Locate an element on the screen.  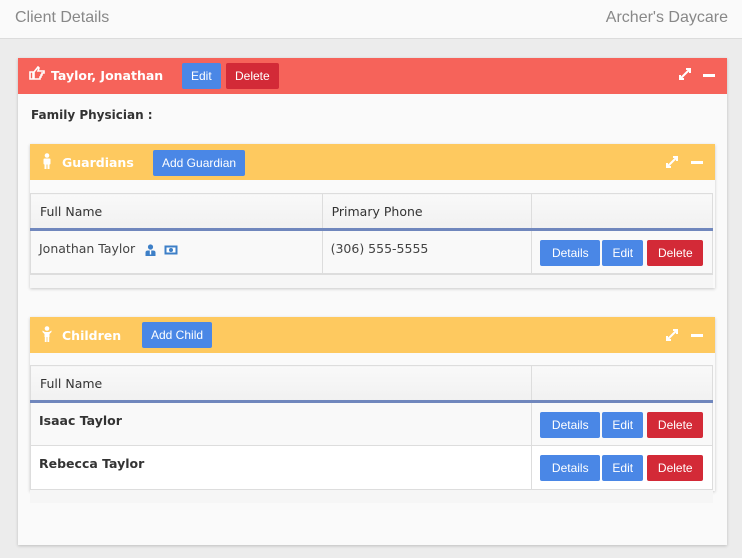
user-tie-icon is located at coordinates (150, 249).